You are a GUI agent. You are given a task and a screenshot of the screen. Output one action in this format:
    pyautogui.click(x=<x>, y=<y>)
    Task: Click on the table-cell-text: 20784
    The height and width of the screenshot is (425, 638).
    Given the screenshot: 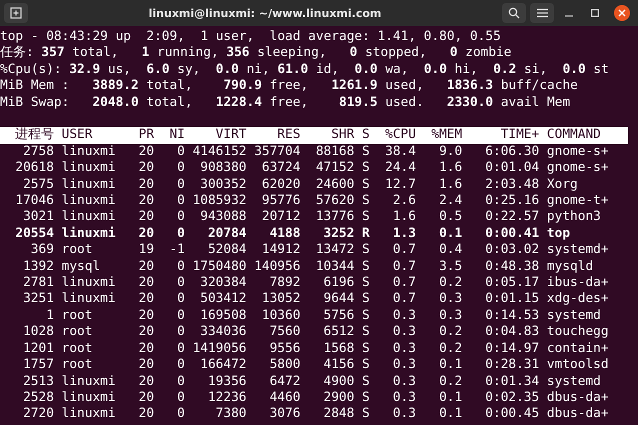 What is the action you would take?
    pyautogui.click(x=226, y=234)
    